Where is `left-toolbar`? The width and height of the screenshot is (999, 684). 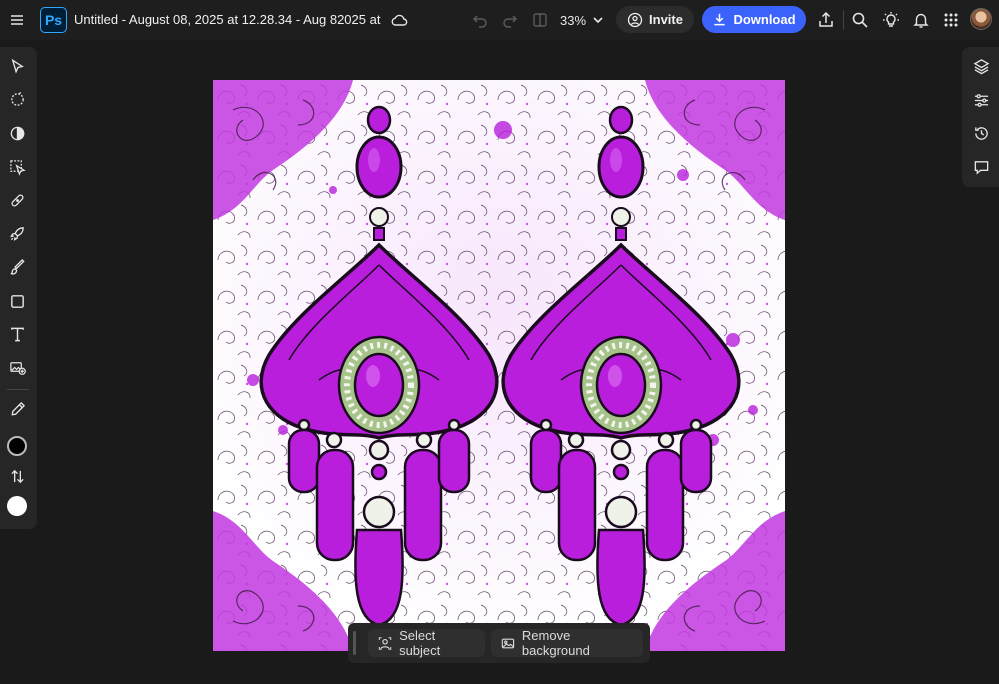 left-toolbar is located at coordinates (18, 288).